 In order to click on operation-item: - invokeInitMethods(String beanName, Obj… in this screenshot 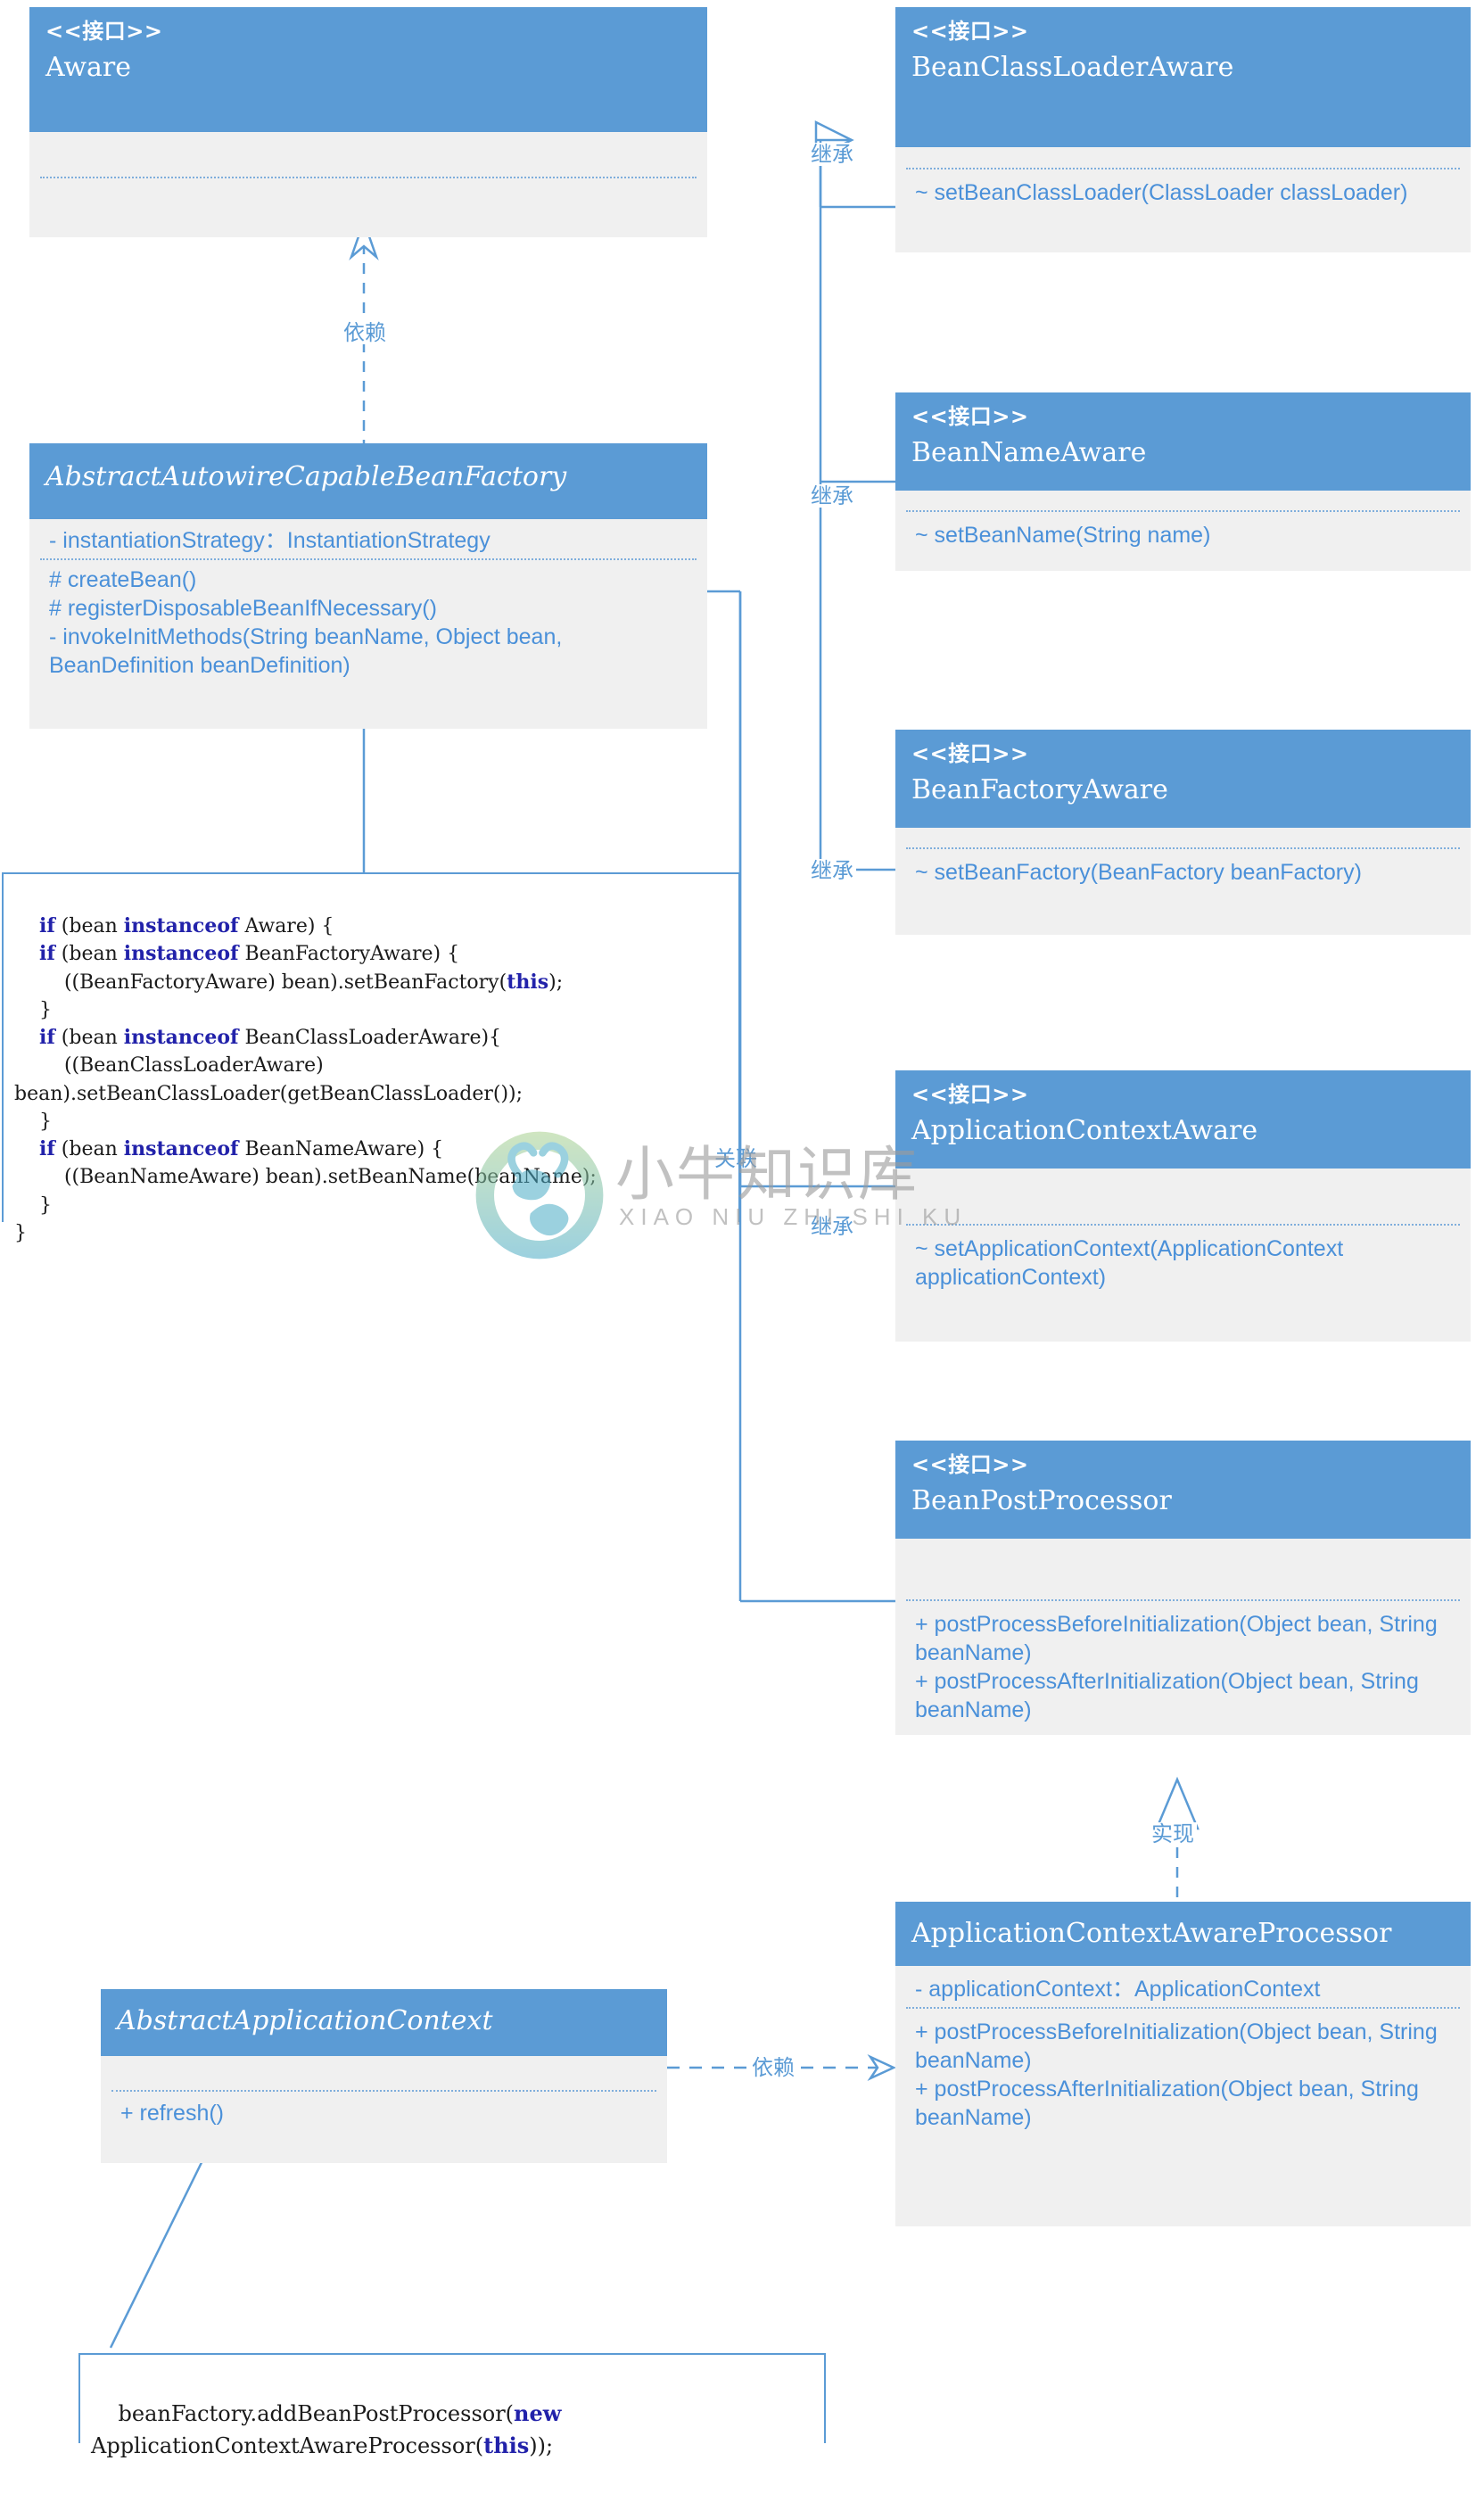, I will do `click(306, 651)`.